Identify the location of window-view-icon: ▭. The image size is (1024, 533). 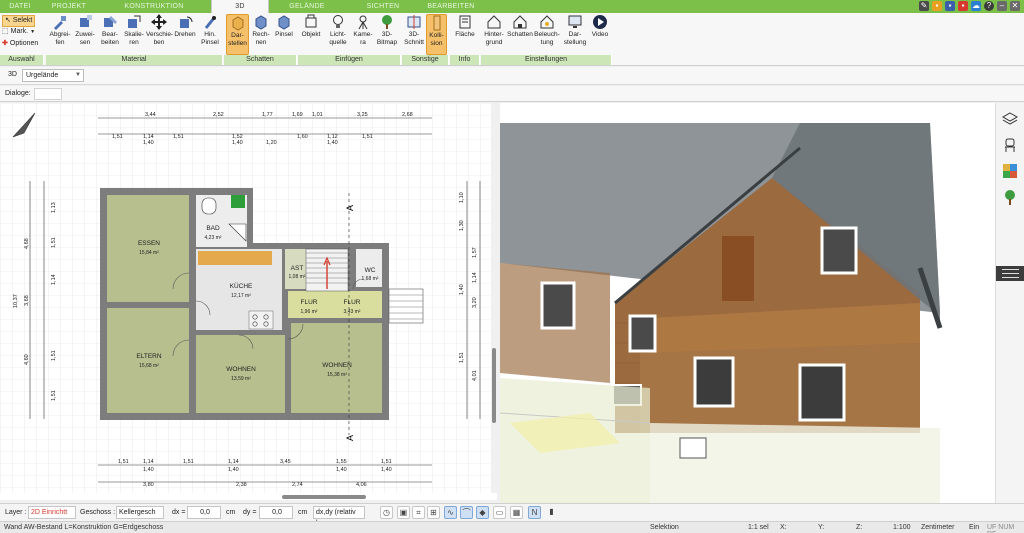
(499, 512).